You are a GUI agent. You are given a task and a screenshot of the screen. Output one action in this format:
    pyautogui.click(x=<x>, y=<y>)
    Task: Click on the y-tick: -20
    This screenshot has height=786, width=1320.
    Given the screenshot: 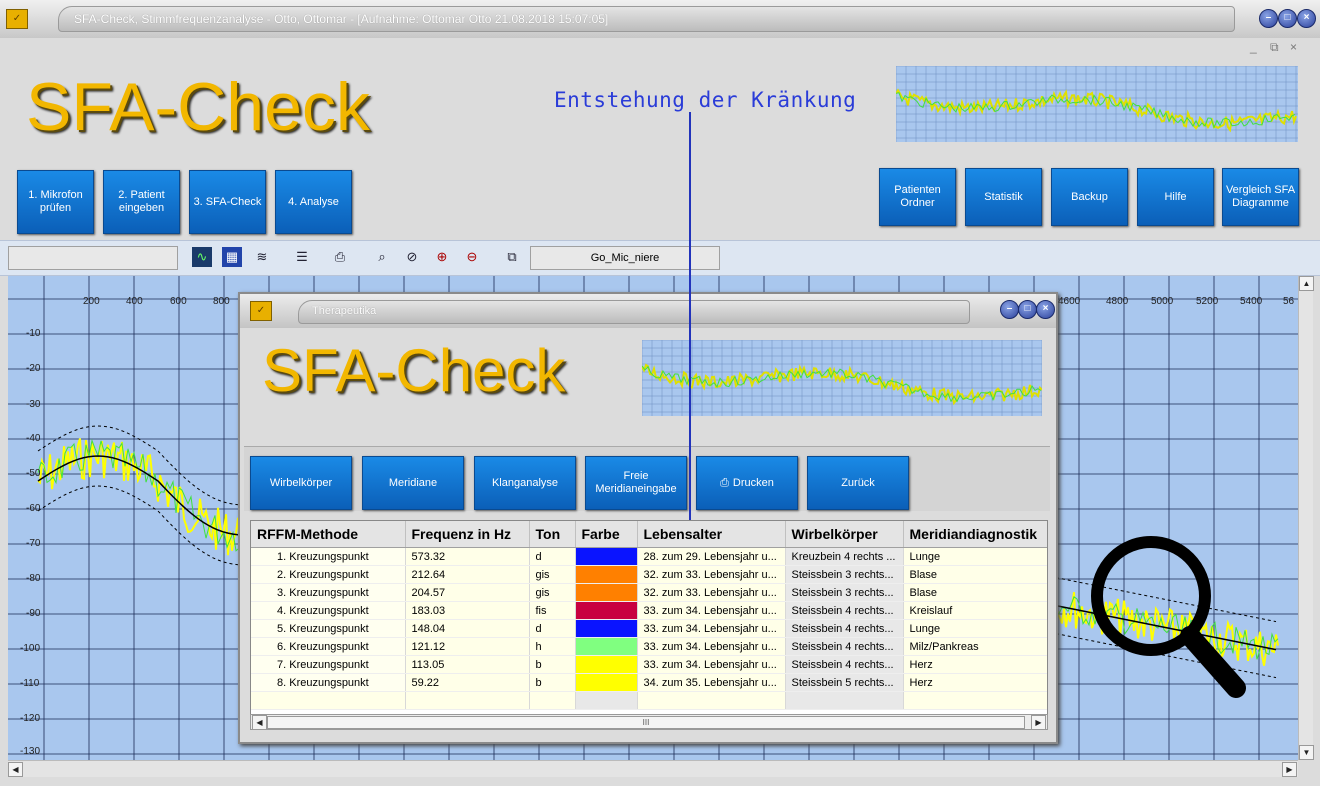 What is the action you would take?
    pyautogui.click(x=33, y=368)
    